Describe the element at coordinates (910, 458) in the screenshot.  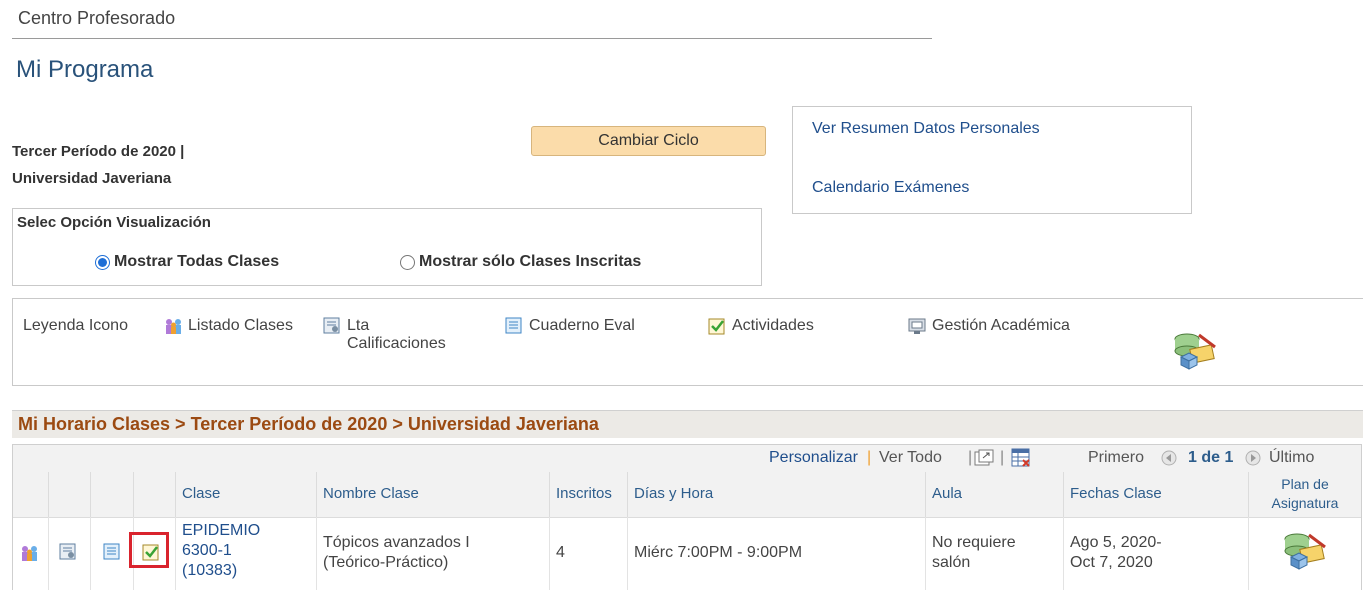
I see `view-all-link: Ver Todo` at that location.